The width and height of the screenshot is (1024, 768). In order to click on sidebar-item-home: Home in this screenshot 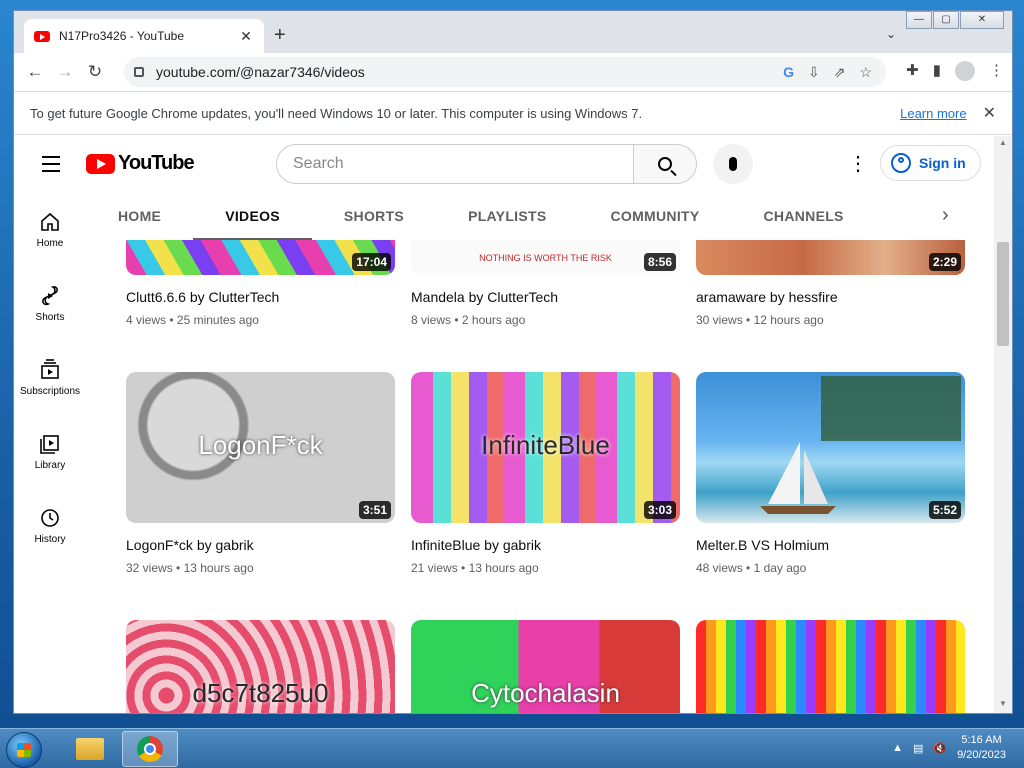, I will do `click(50, 227)`.